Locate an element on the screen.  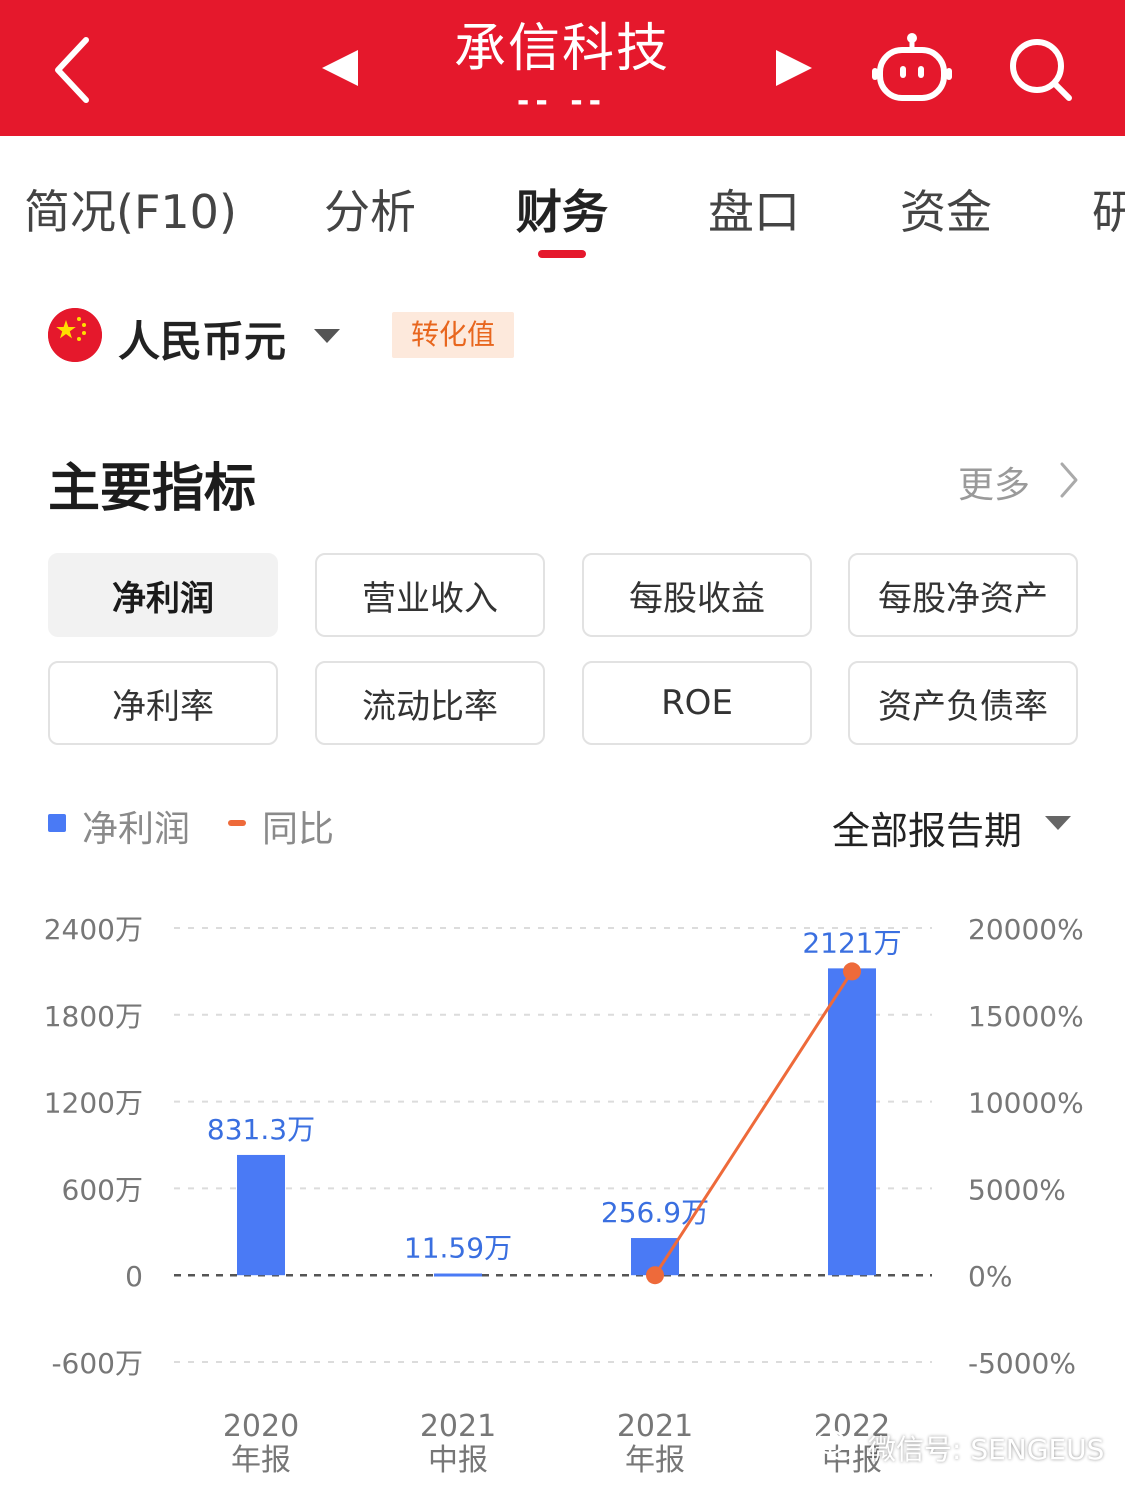
metric-net-profit: 净利润 is located at coordinates (163, 595).